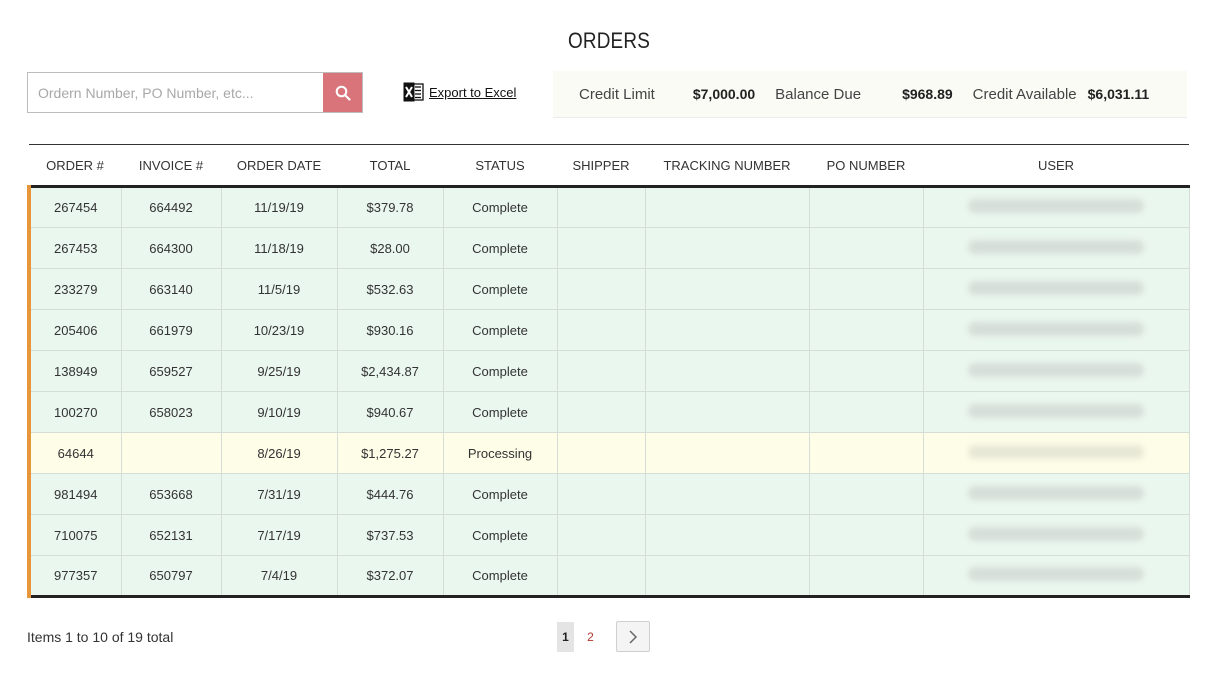 The width and height of the screenshot is (1218, 679). What do you see at coordinates (473, 92) in the screenshot?
I see `export-label: Export to Excel` at bounding box center [473, 92].